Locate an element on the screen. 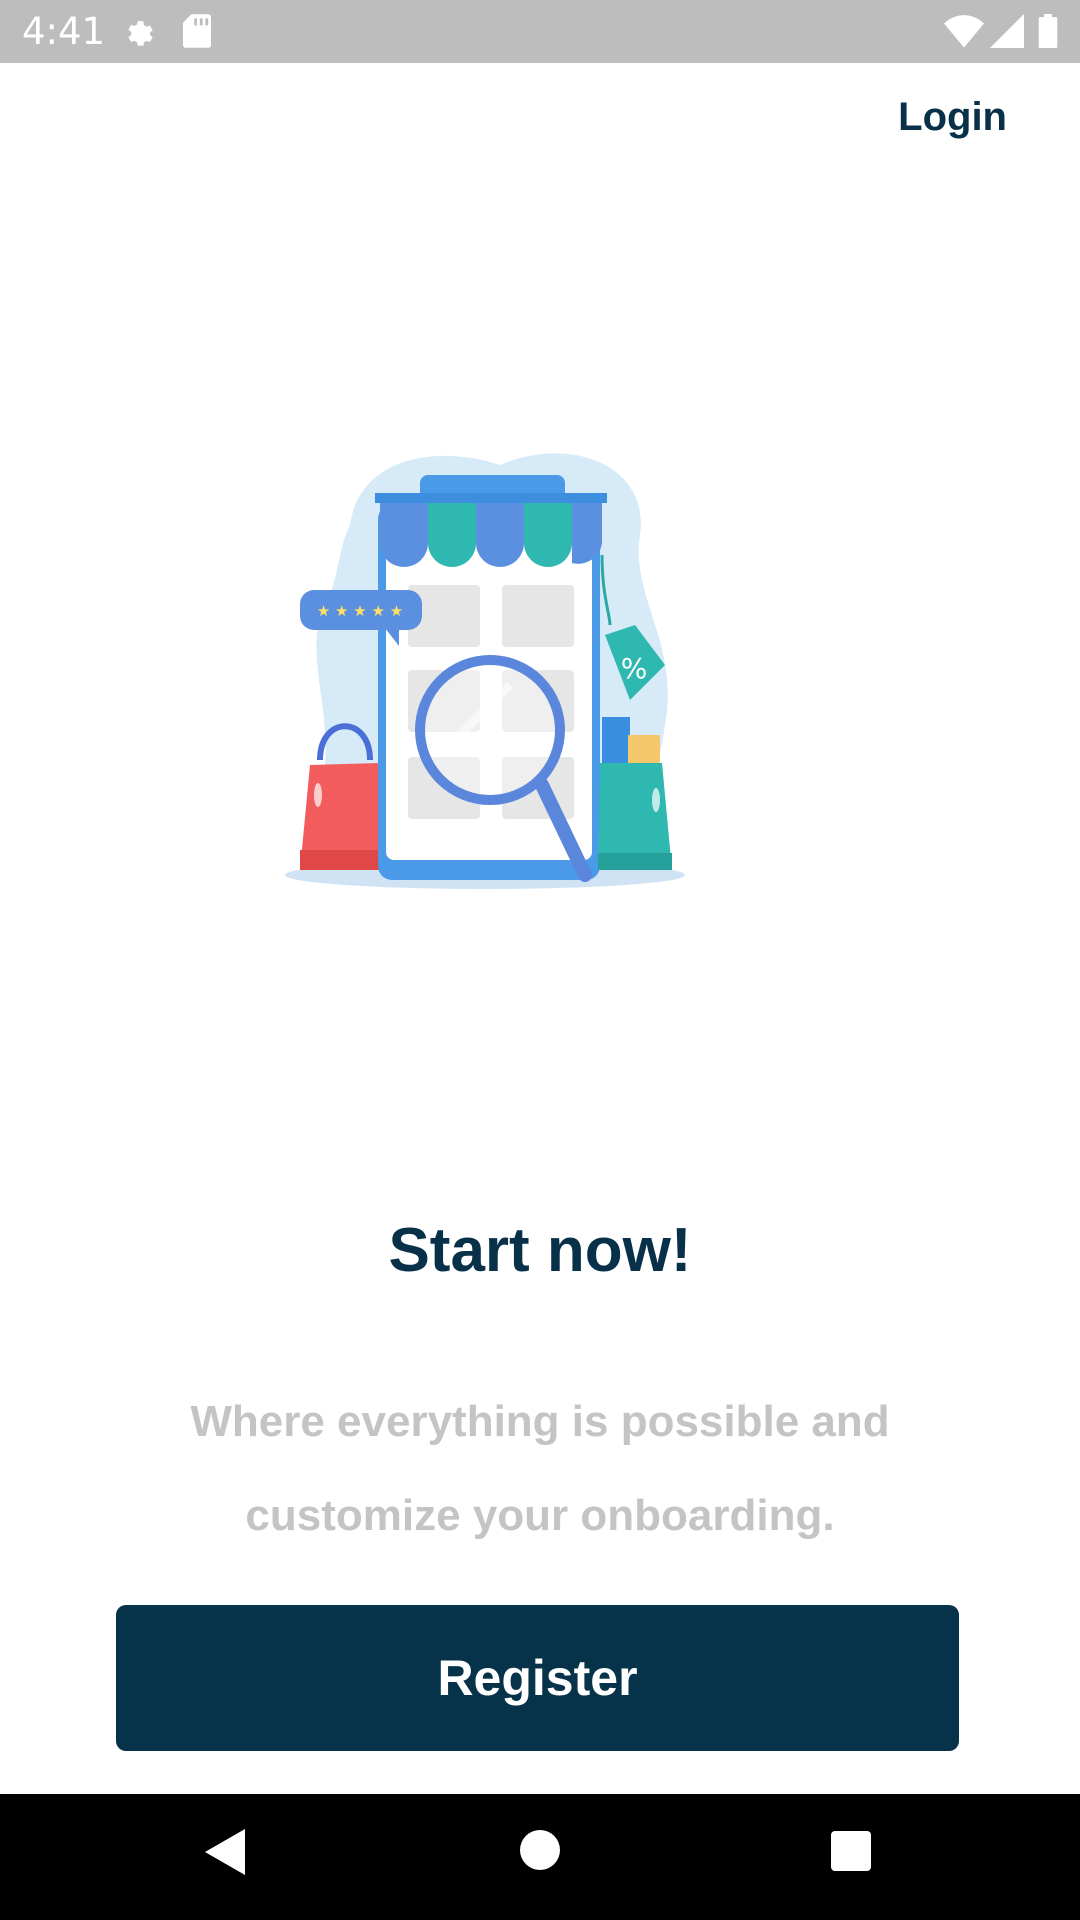 This screenshot has width=1080, height=1920. page-title: Start now! is located at coordinates (540, 1250).